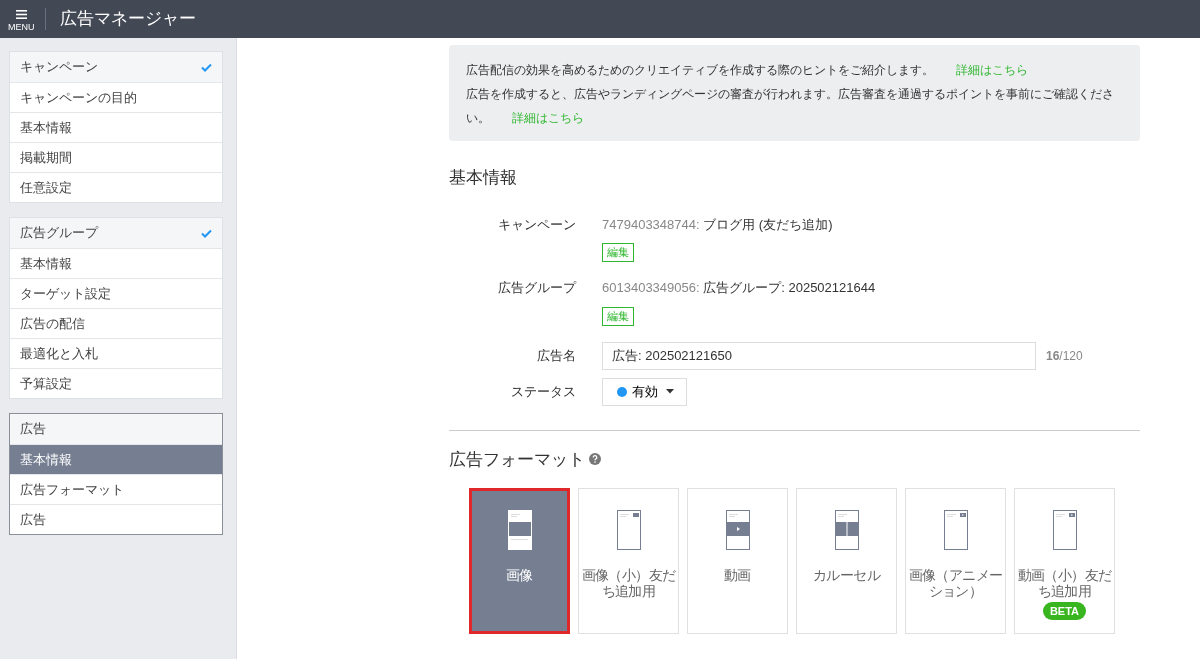  Describe the element at coordinates (737, 561) in the screenshot. I see `format-card: 動画` at that location.